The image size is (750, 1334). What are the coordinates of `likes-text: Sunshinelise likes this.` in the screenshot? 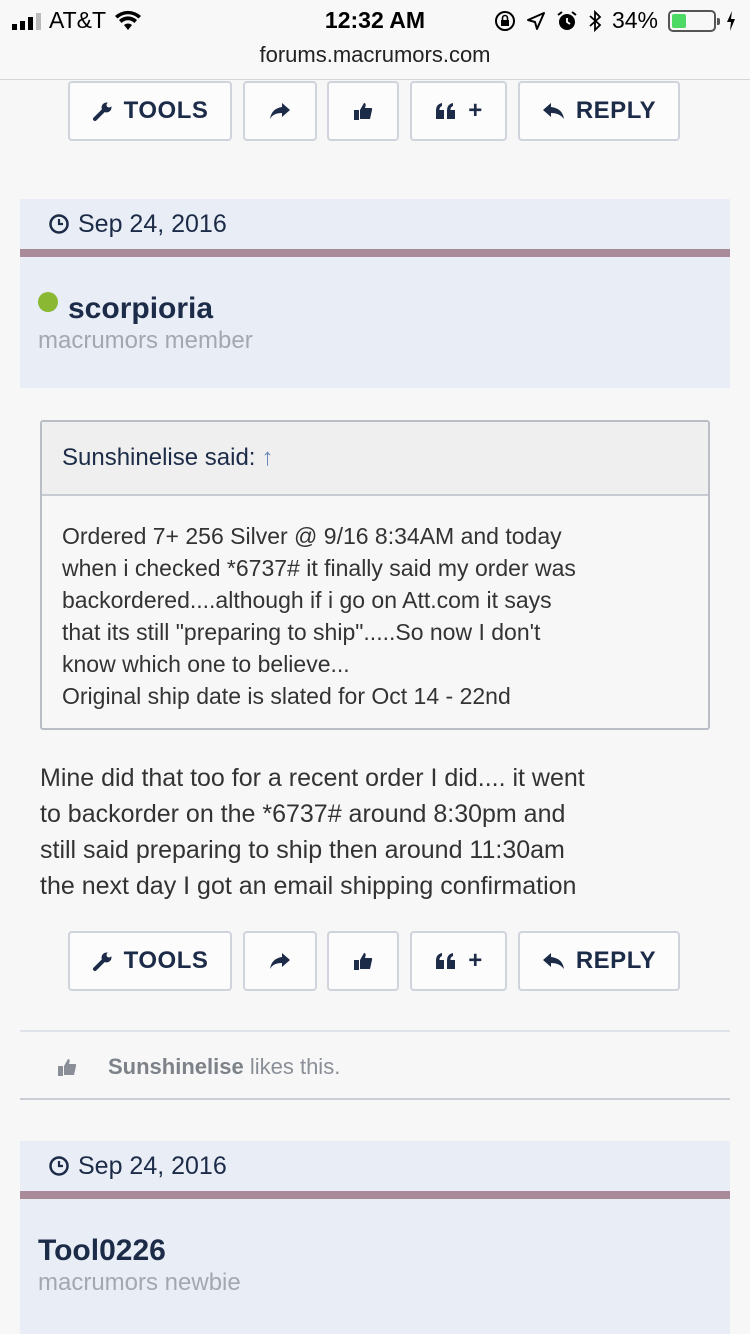 It's located at (224, 1067).